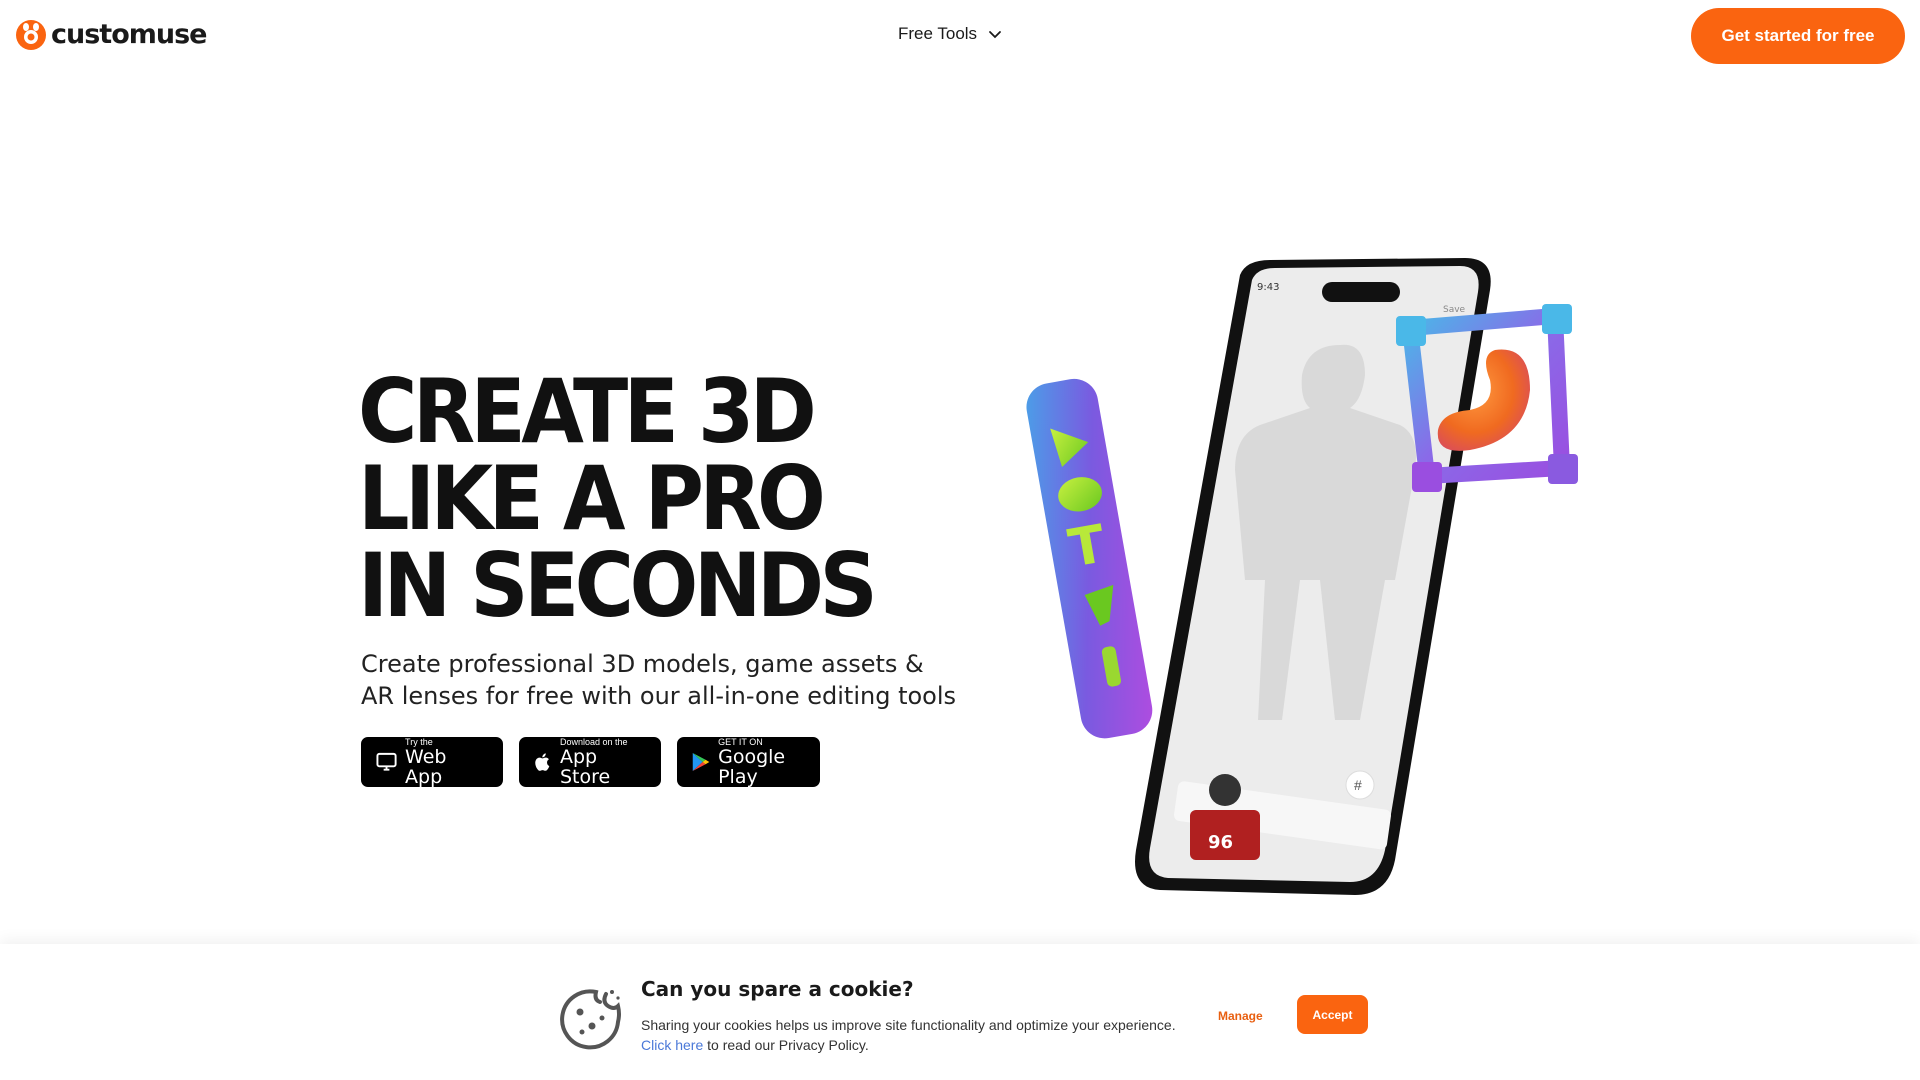 The height and width of the screenshot is (1080, 1920). I want to click on cookie-icon, so click(590, 1019).